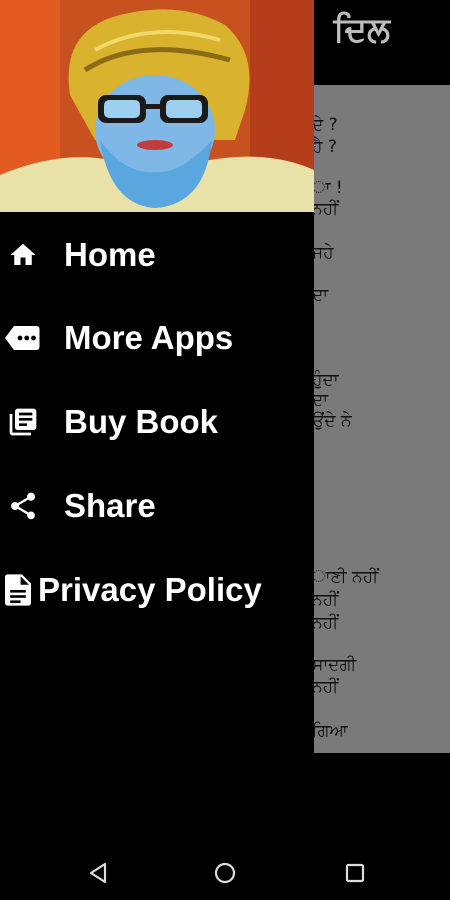 This screenshot has width=450, height=900. What do you see at coordinates (98, 873) in the screenshot?
I see `back-icon` at bounding box center [98, 873].